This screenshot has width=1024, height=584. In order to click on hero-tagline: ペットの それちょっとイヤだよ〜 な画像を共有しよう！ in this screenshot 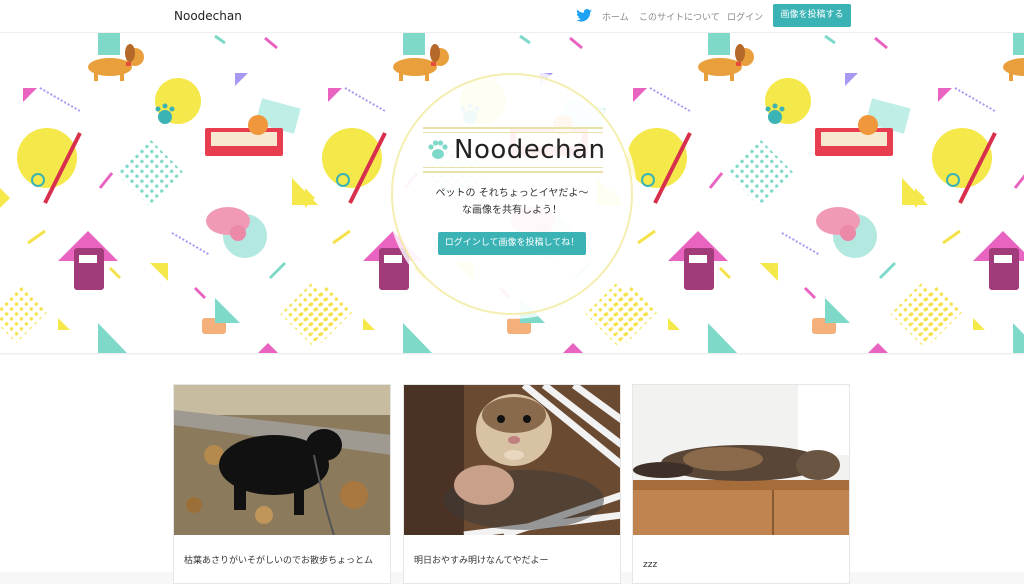, I will do `click(512, 202)`.